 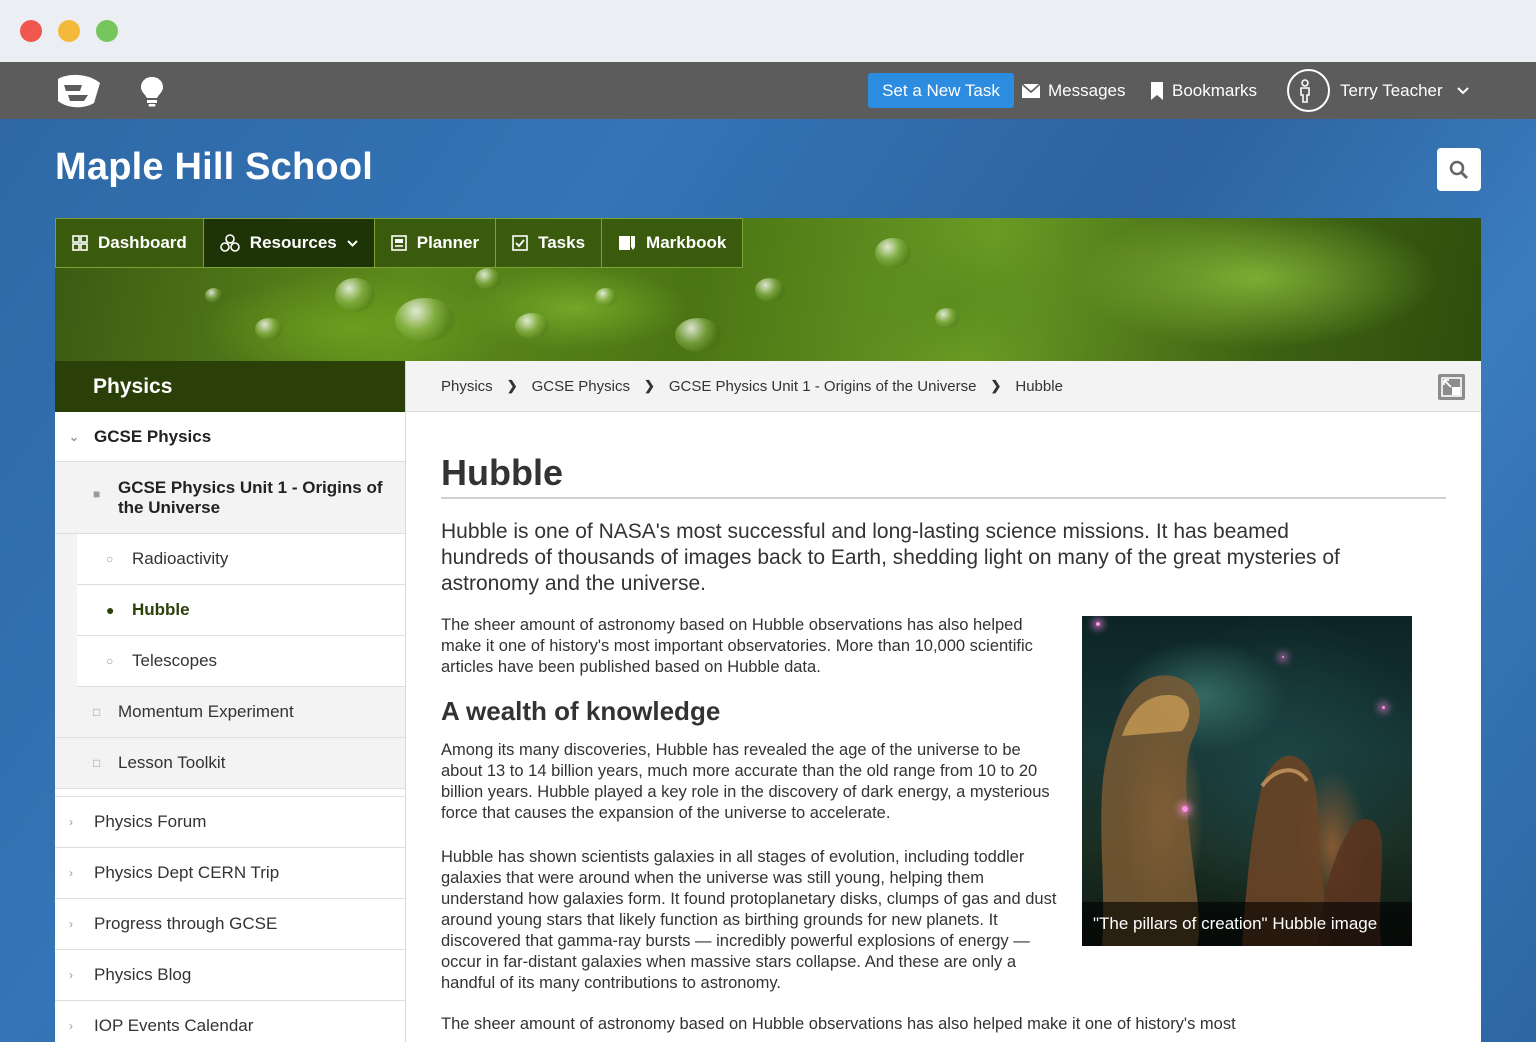 I want to click on sidebar-subitems: ○ Radioactivity ● Hubble ○ Telescopes, so click(x=230, y=610).